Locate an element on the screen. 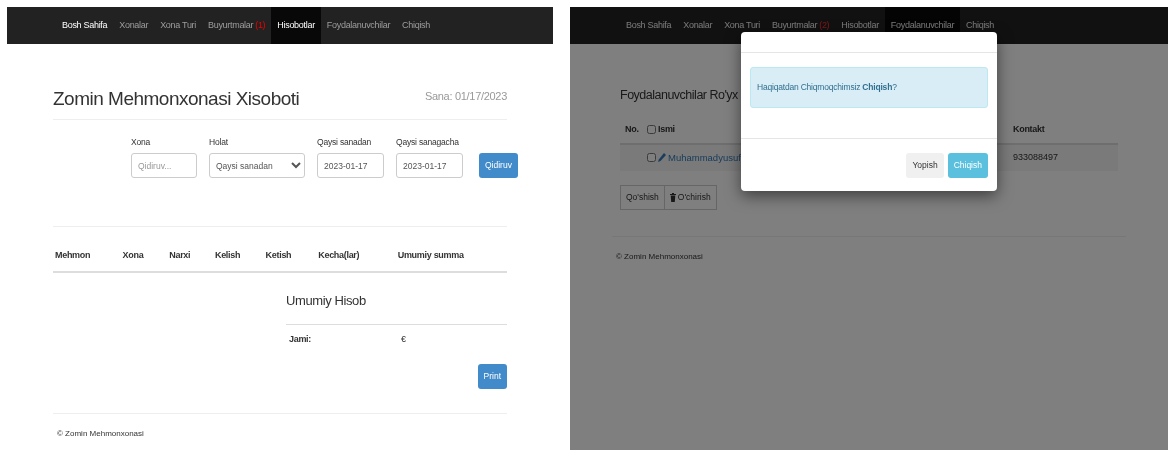 The width and height of the screenshot is (1171, 450). search-button: Qidiruv is located at coordinates (498, 166).